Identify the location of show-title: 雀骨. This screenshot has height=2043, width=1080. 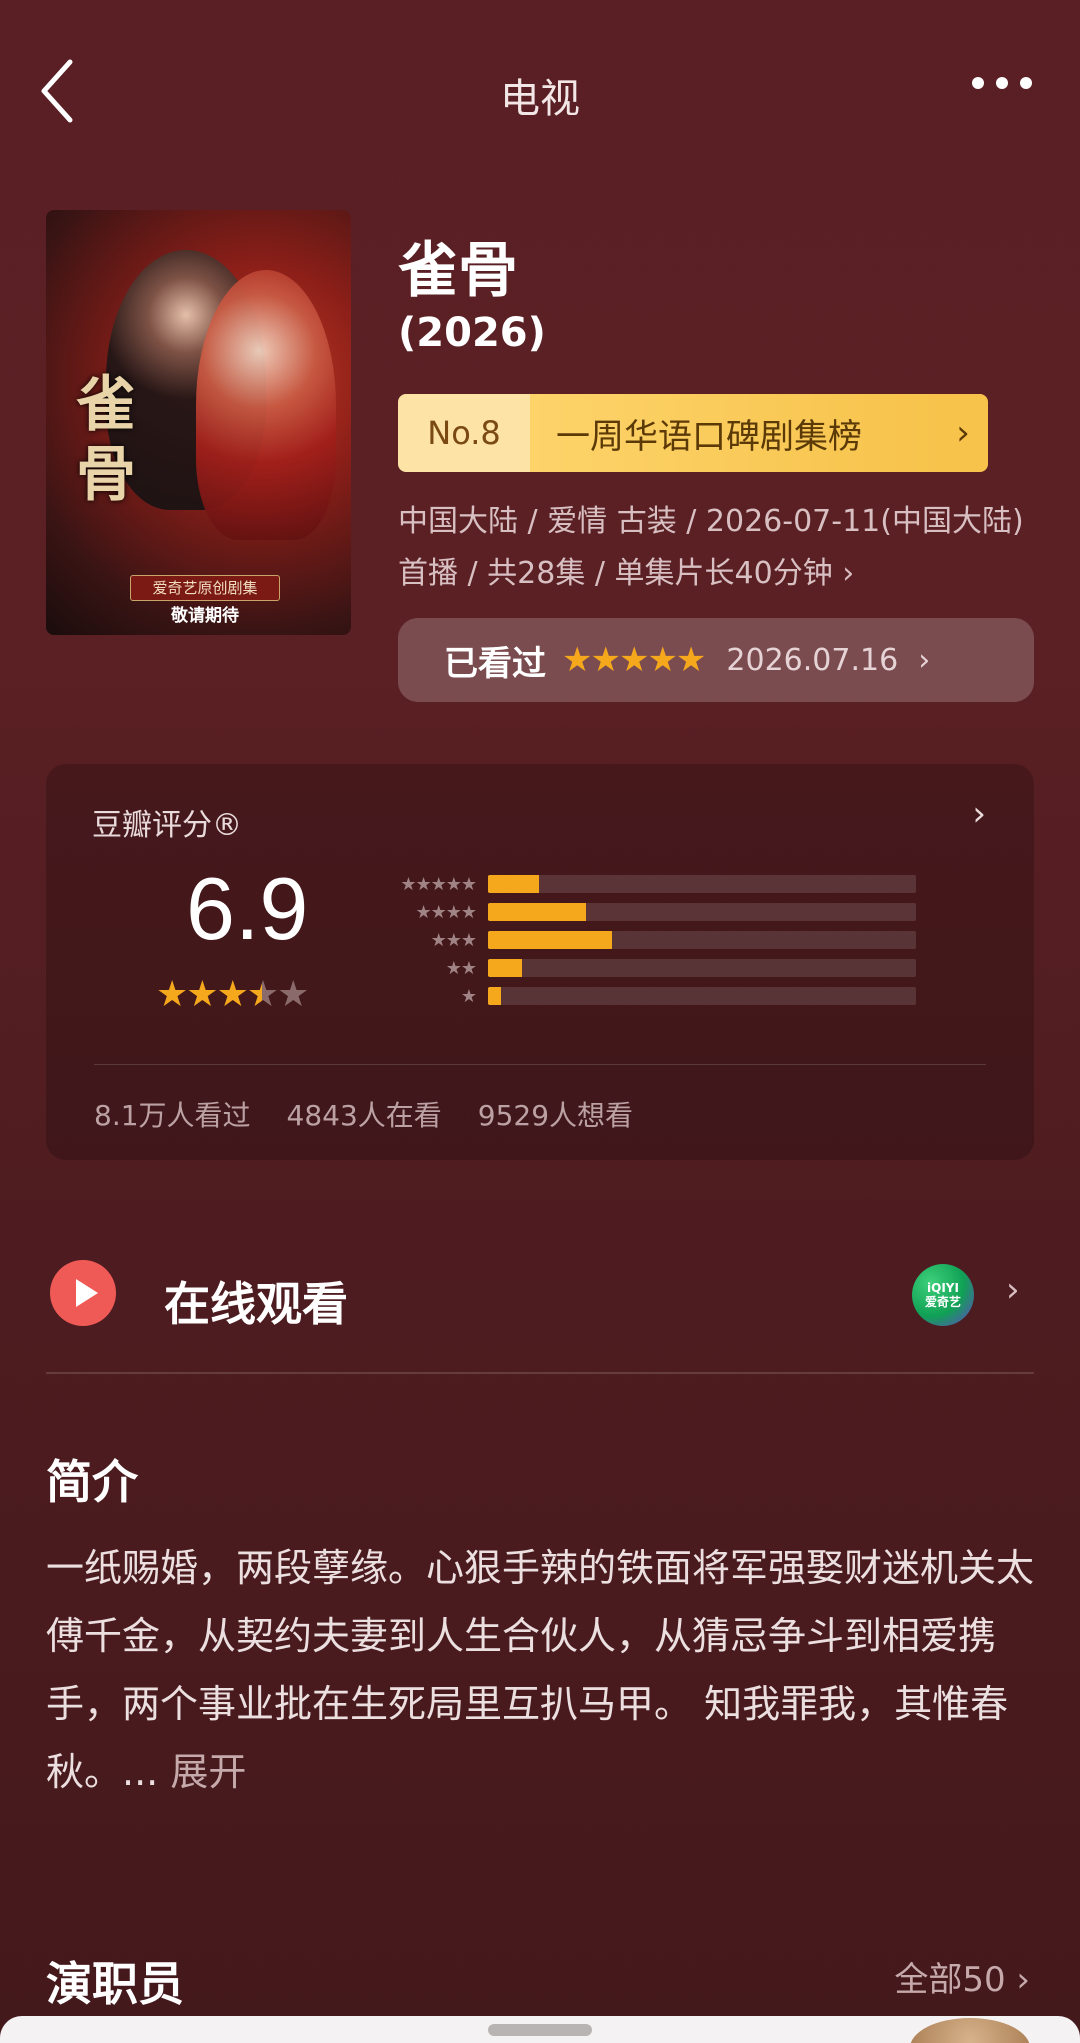
(458, 271).